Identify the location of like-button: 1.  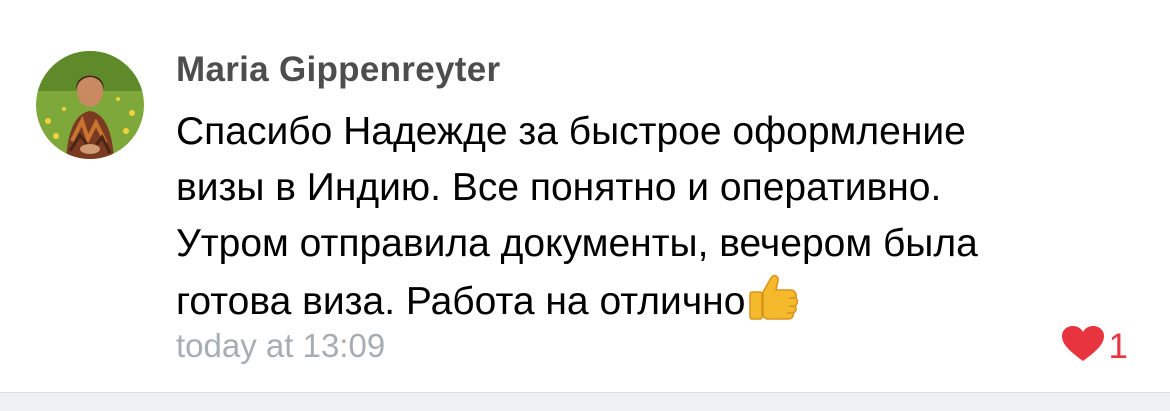
(1094, 346).